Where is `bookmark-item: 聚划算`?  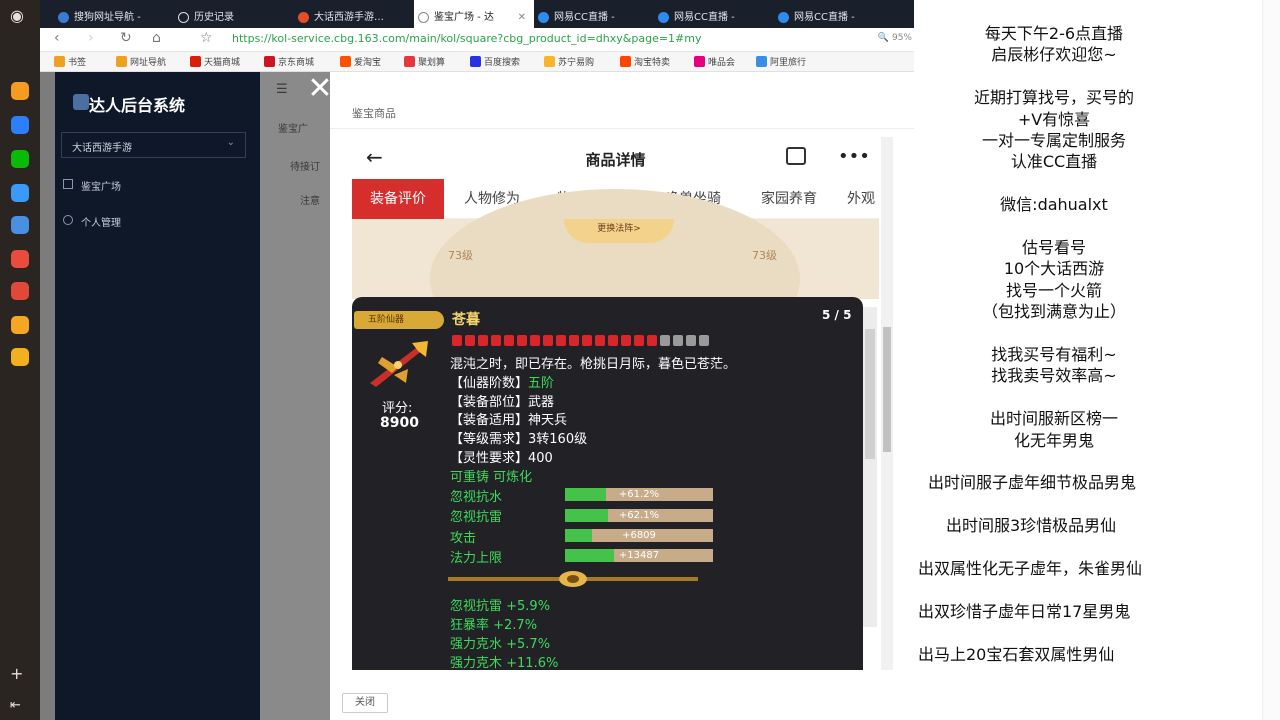 bookmark-item: 聚划算 is located at coordinates (424, 61).